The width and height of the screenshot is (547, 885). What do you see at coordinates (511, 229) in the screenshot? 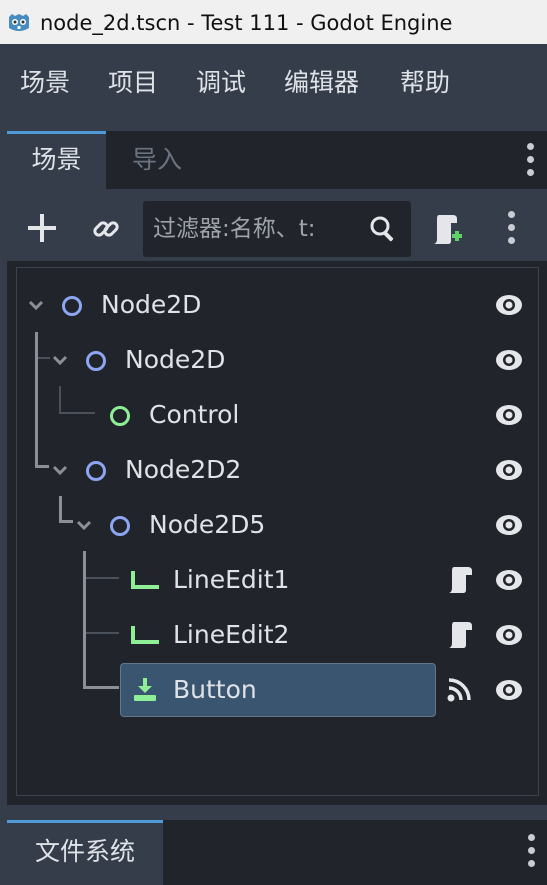
I see `scene-options-icon` at bounding box center [511, 229].